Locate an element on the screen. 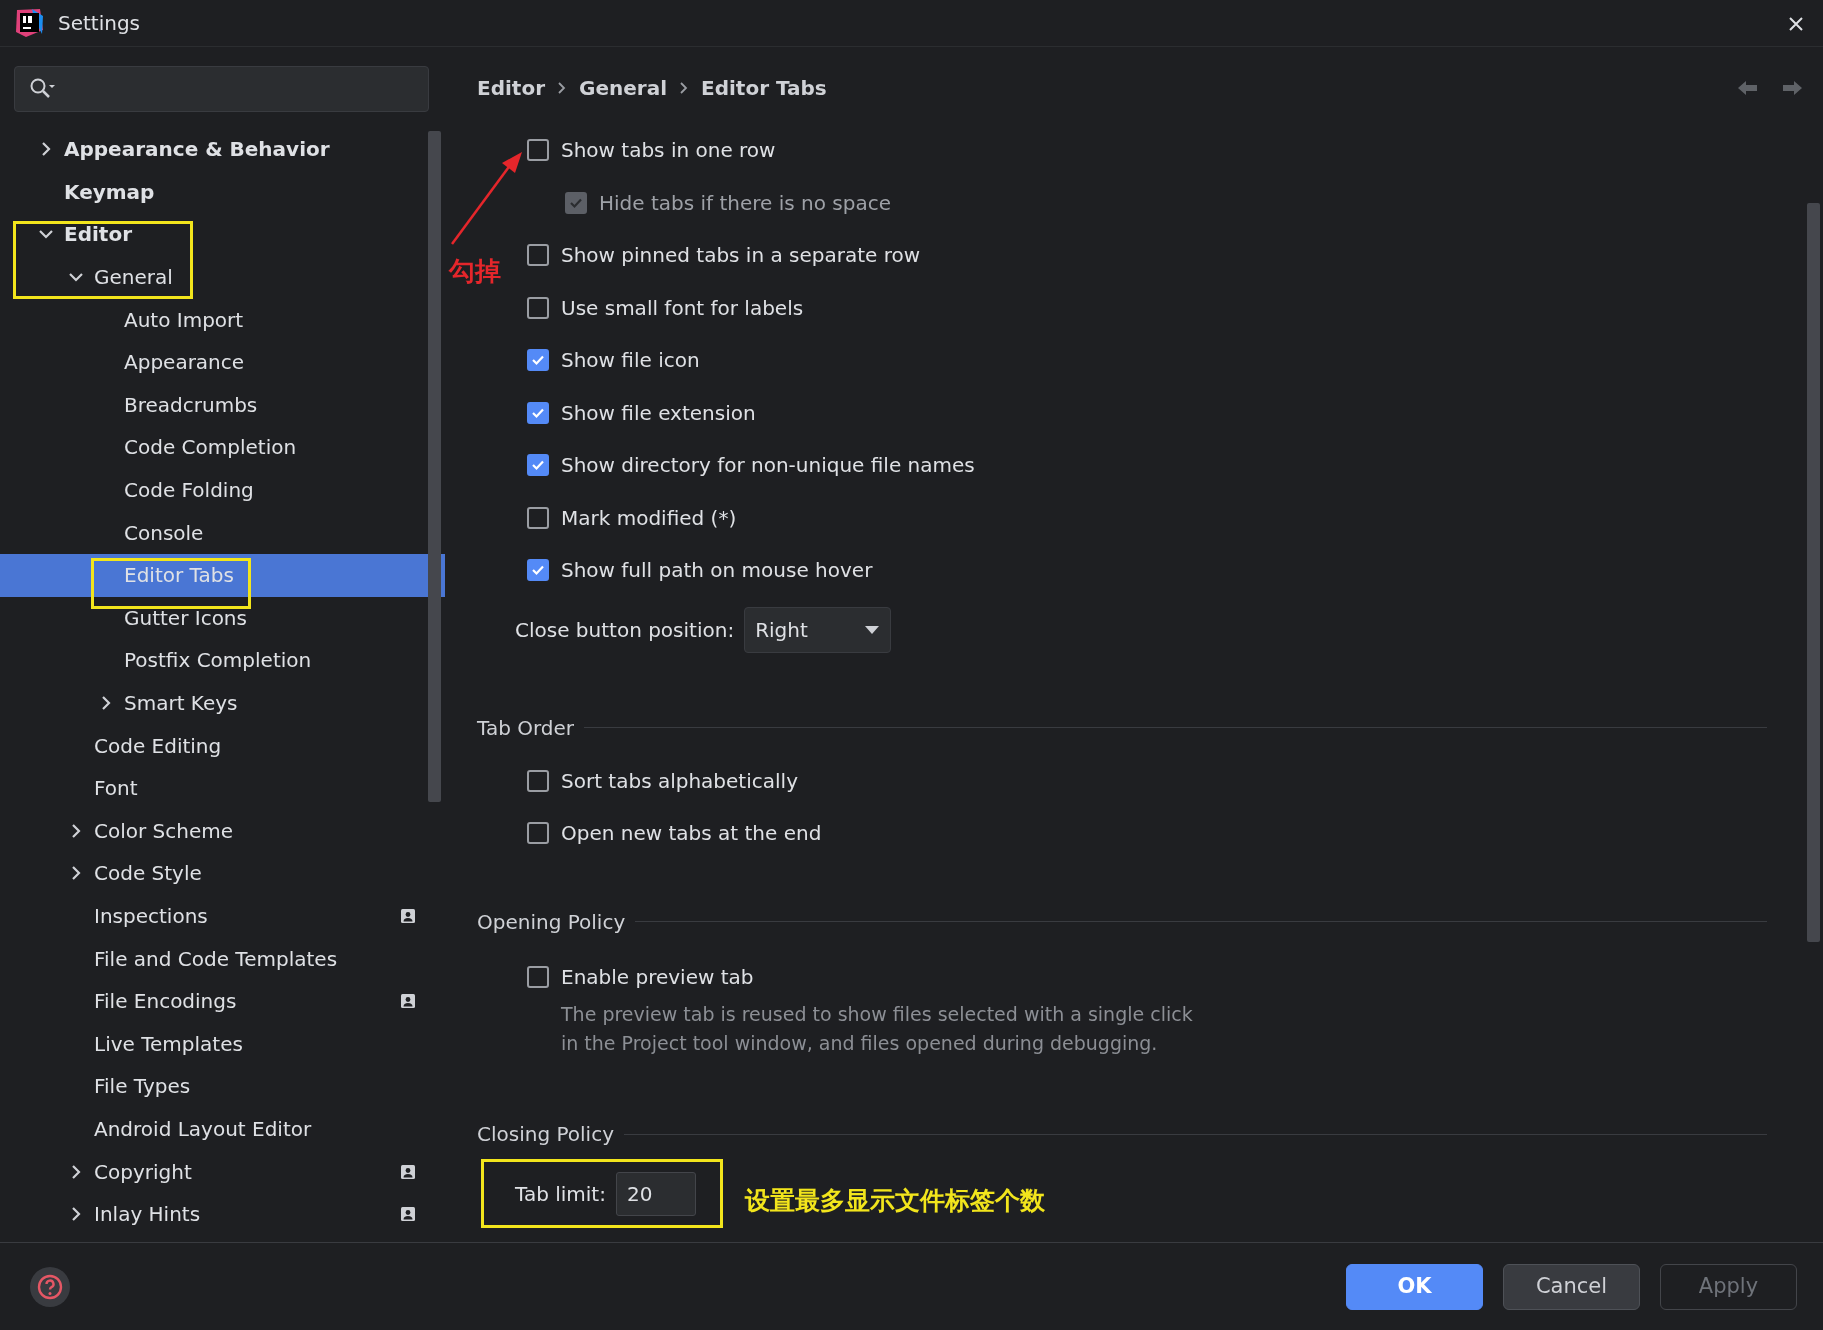 The height and width of the screenshot is (1330, 1823). tree-item: Inspections is located at coordinates (222, 916).